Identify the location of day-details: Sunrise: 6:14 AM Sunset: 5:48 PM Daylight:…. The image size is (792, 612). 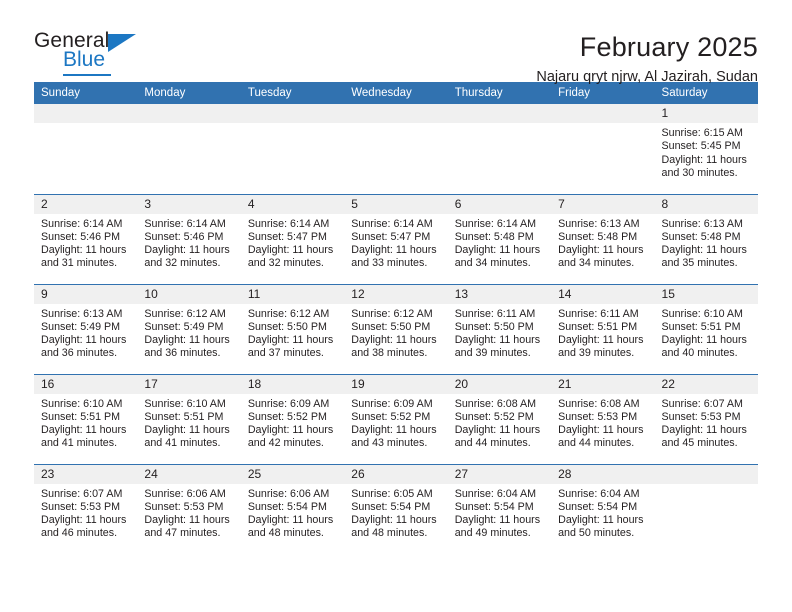
(499, 242).